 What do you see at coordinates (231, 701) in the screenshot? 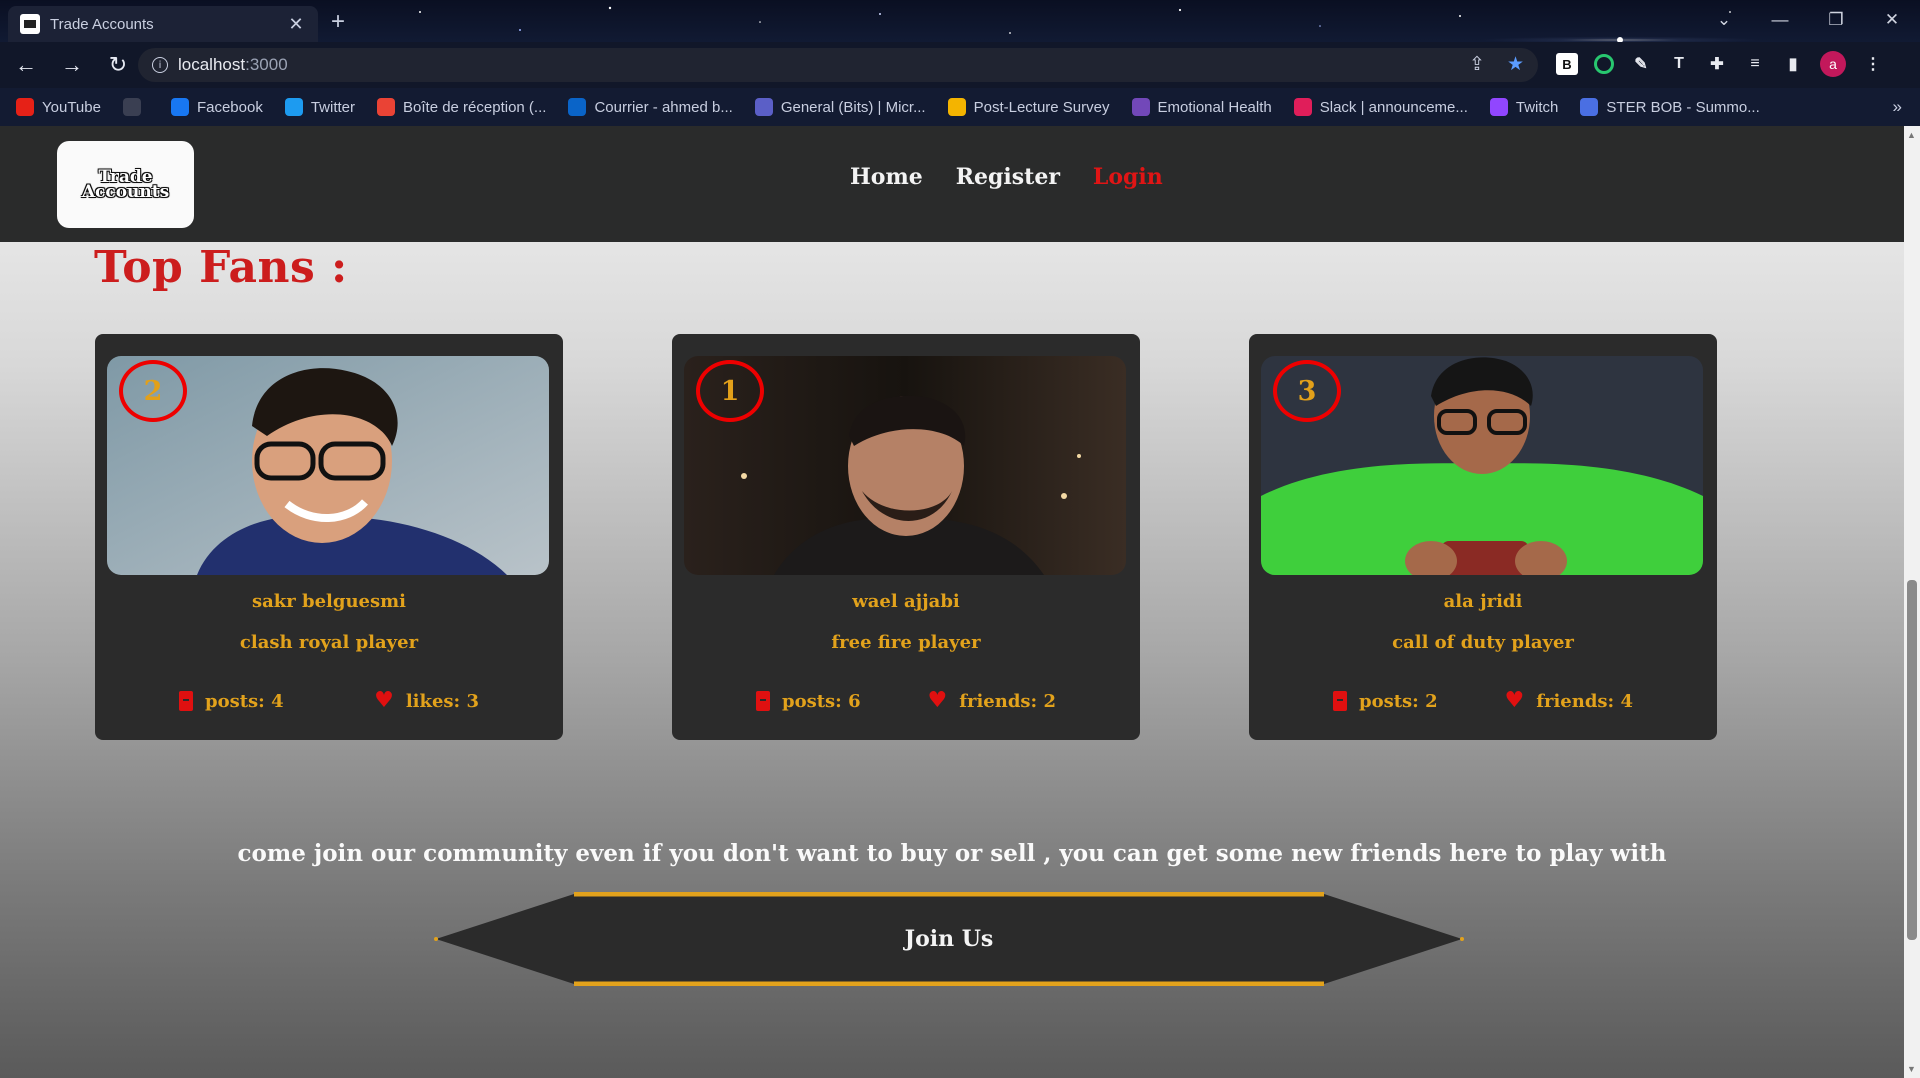
I see `posts-stat: posts: 4` at bounding box center [231, 701].